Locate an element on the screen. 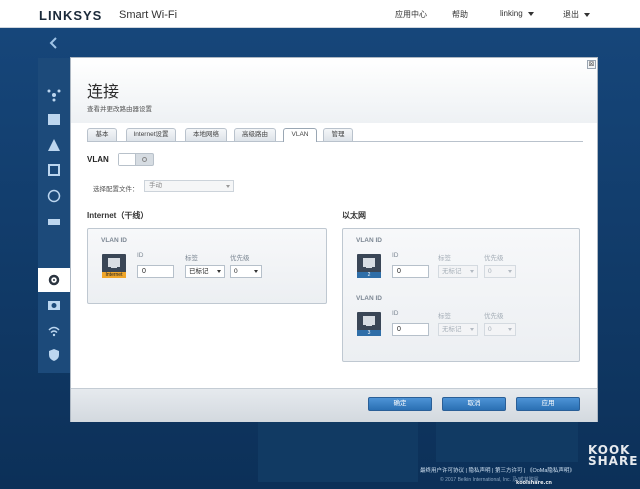 The image size is (640, 489). brand-logo: LINKSYS is located at coordinates (70, 15).